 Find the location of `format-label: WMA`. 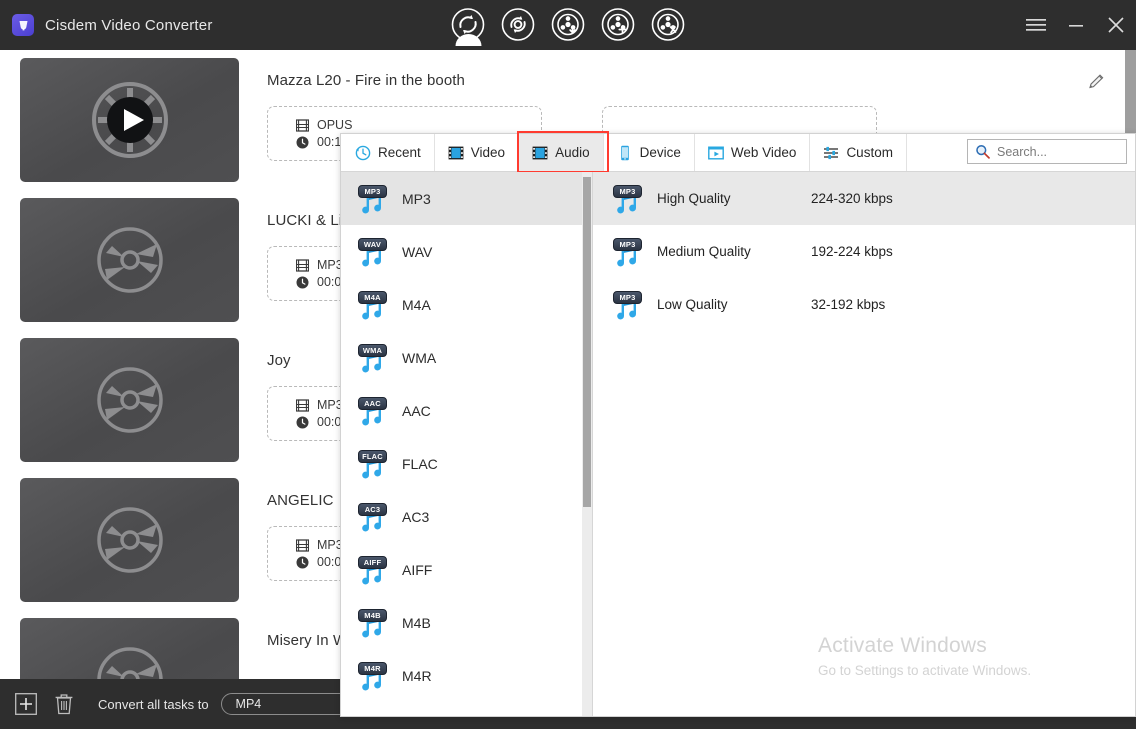

format-label: WMA is located at coordinates (419, 357).